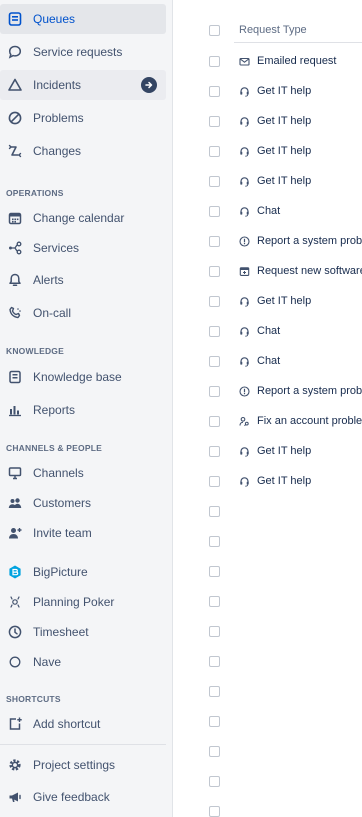 The image size is (362, 817). What do you see at coordinates (83, 118) in the screenshot?
I see `sidebar-item-problems: Problems` at bounding box center [83, 118].